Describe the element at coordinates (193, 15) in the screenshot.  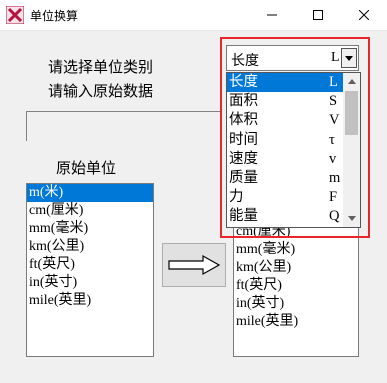
I see `title-bar: 单位换算` at that location.